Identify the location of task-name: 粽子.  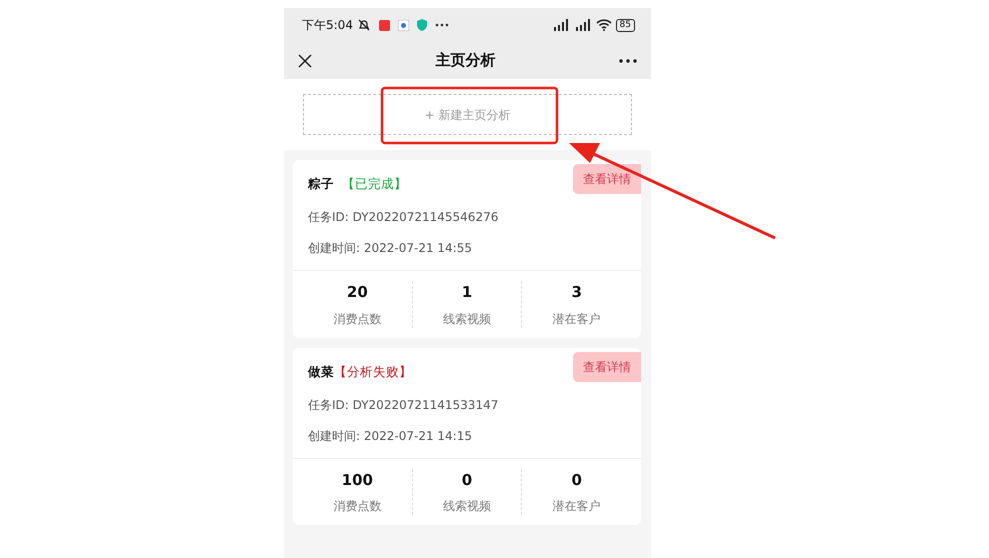
(321, 183).